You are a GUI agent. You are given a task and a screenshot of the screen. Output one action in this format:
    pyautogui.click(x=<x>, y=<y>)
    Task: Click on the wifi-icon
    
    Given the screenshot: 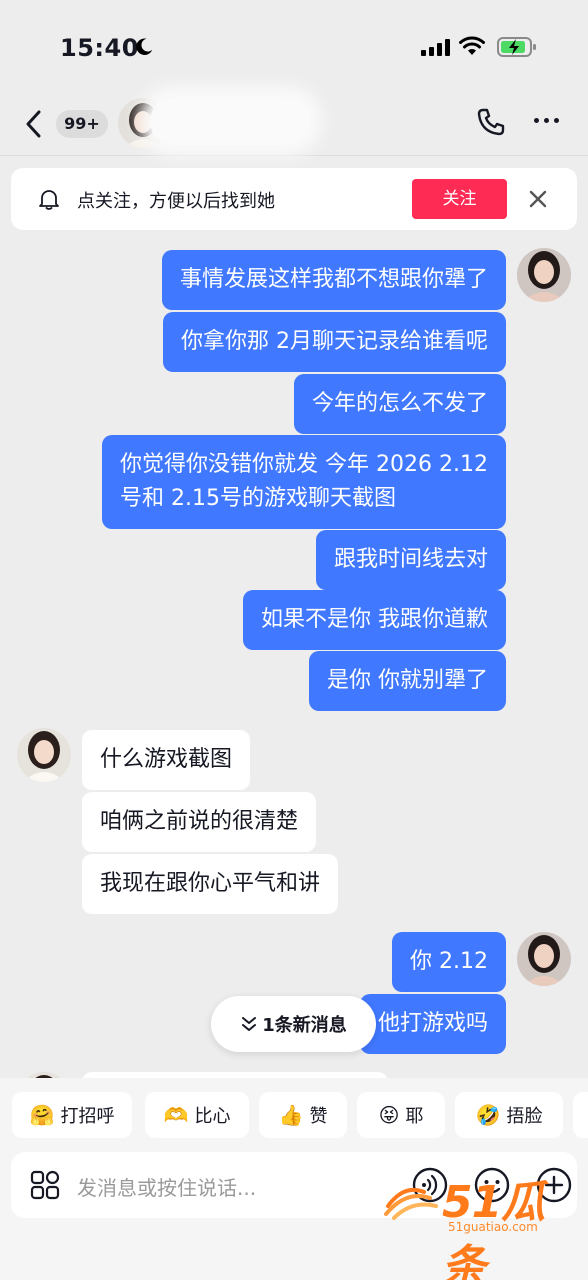 What is the action you would take?
    pyautogui.click(x=472, y=45)
    